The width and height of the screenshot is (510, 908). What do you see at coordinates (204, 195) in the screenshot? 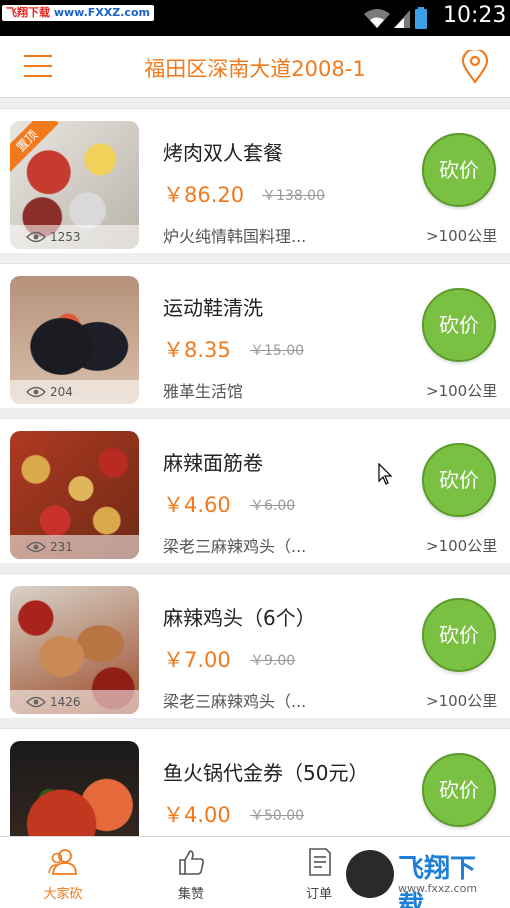
I see `item-price: ￥86.20` at bounding box center [204, 195].